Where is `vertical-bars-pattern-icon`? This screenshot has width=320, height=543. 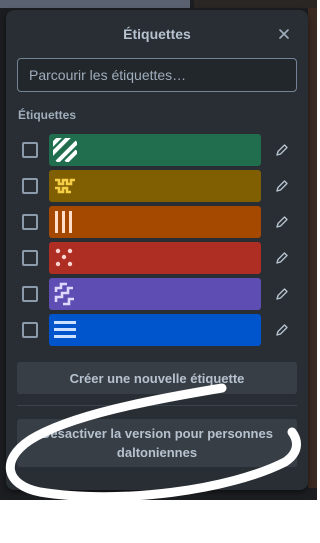
vertical-bars-pattern-icon is located at coordinates (63, 222).